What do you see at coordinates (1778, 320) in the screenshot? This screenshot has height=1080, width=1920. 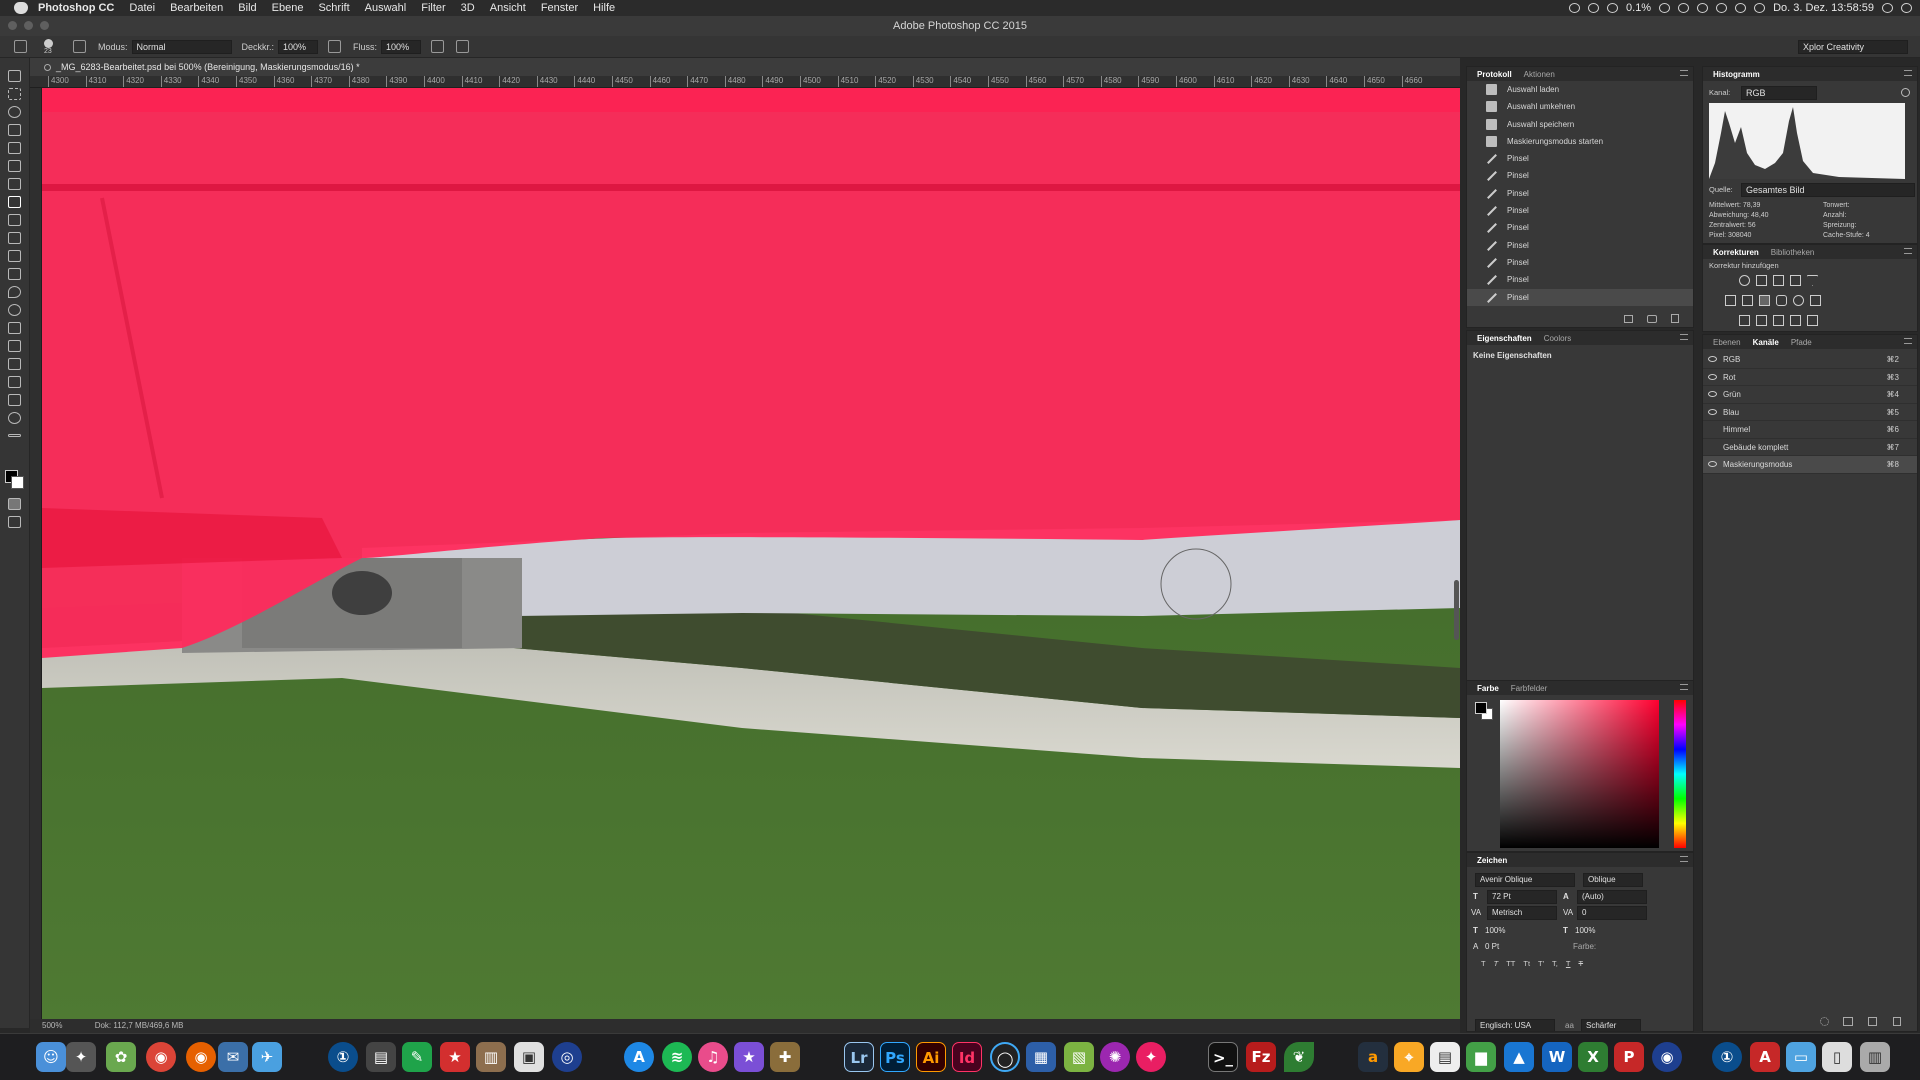 I see `threshold-icon` at bounding box center [1778, 320].